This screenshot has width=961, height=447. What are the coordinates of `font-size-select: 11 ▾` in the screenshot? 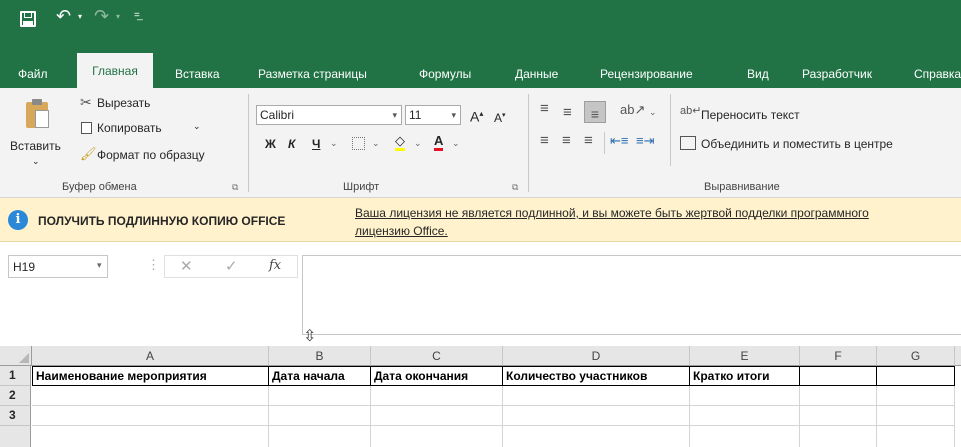 It's located at (433, 115).